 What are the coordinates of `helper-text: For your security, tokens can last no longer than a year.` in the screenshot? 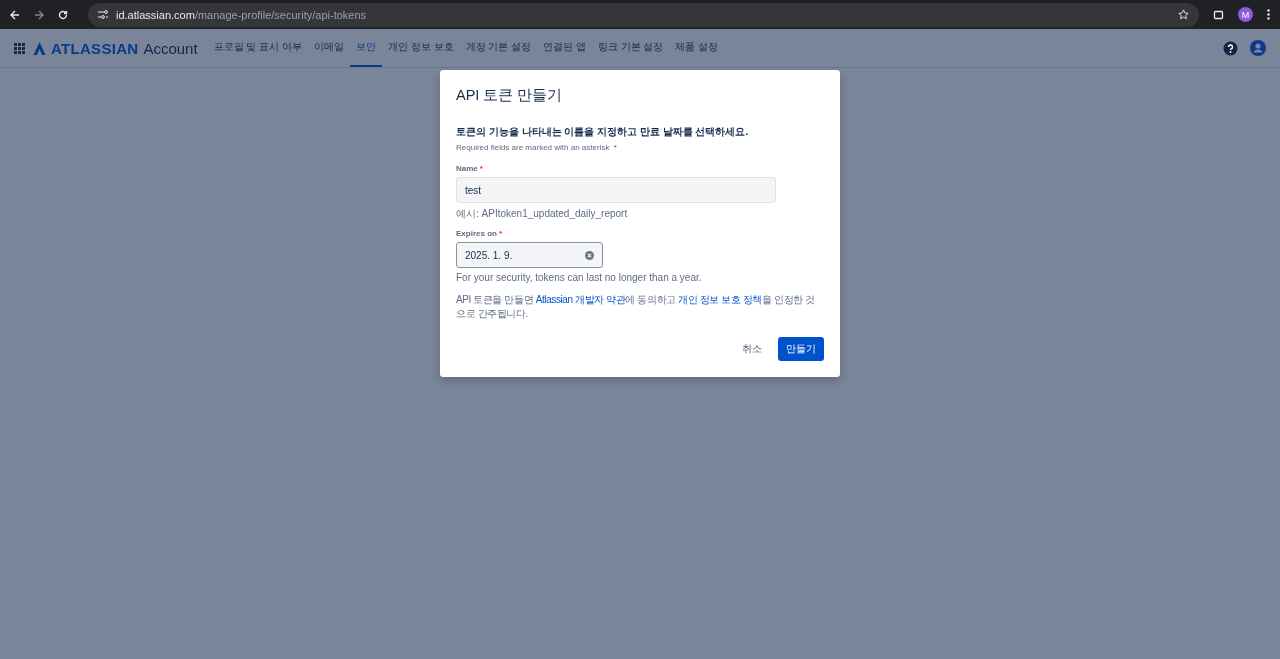 It's located at (579, 277).